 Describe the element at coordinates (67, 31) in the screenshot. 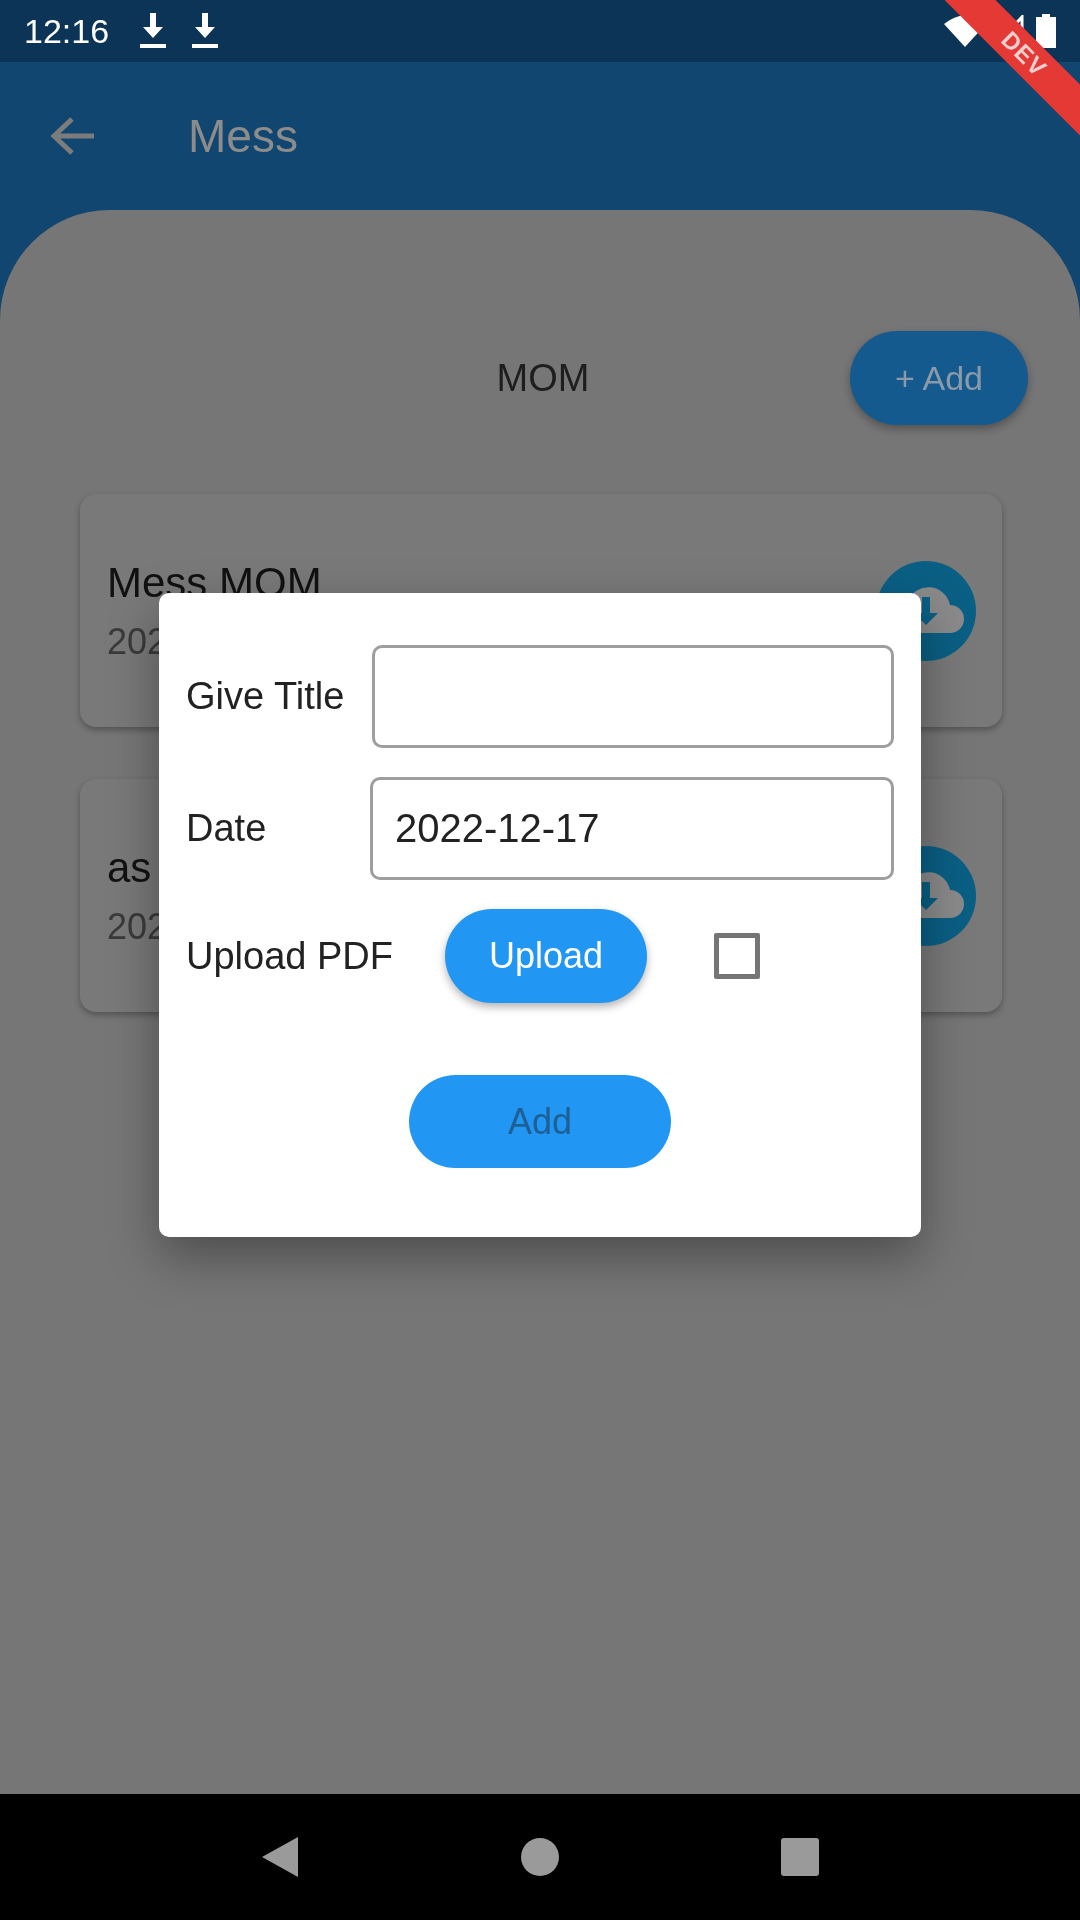

I see `status-time: 12:16` at that location.